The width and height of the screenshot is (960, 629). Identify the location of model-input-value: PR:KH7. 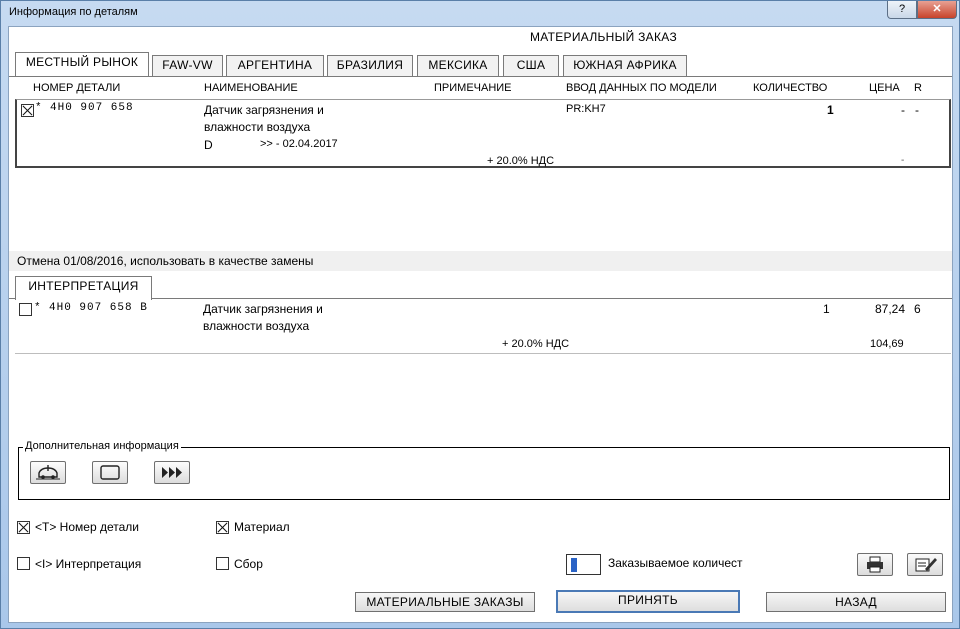
(586, 109).